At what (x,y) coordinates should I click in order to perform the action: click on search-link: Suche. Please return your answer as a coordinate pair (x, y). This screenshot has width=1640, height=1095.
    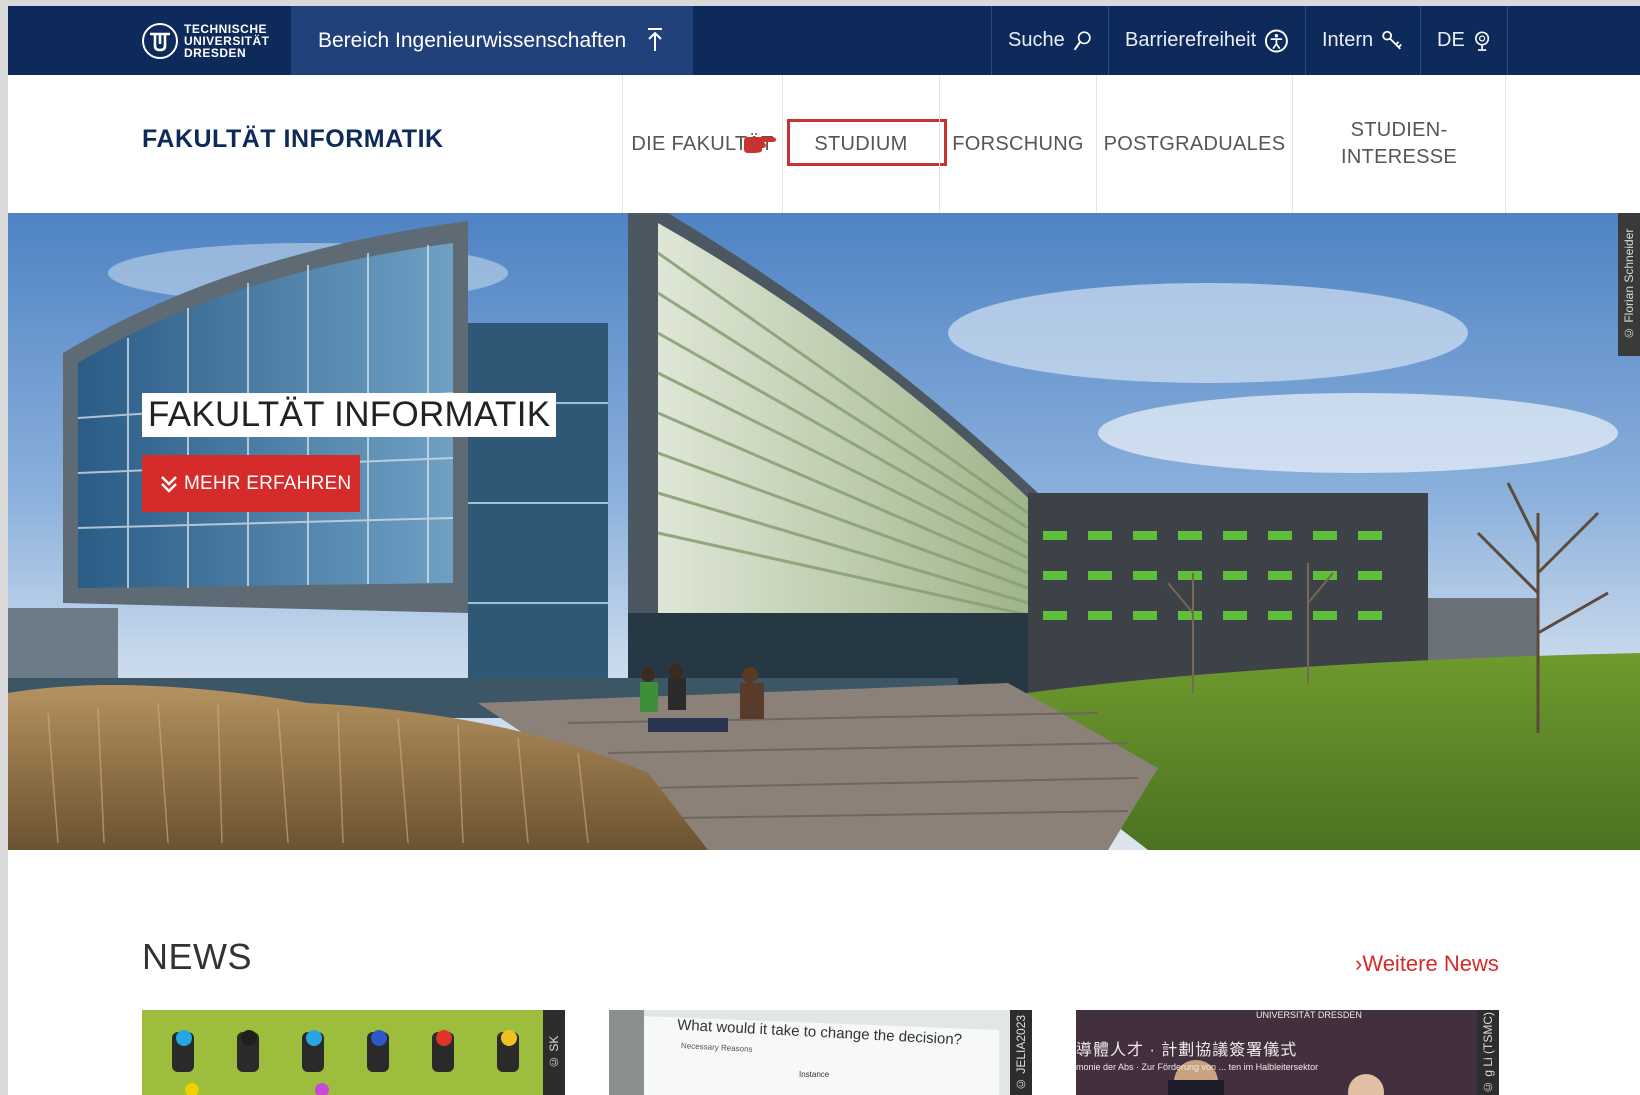
    Looking at the image, I should click on (1049, 40).